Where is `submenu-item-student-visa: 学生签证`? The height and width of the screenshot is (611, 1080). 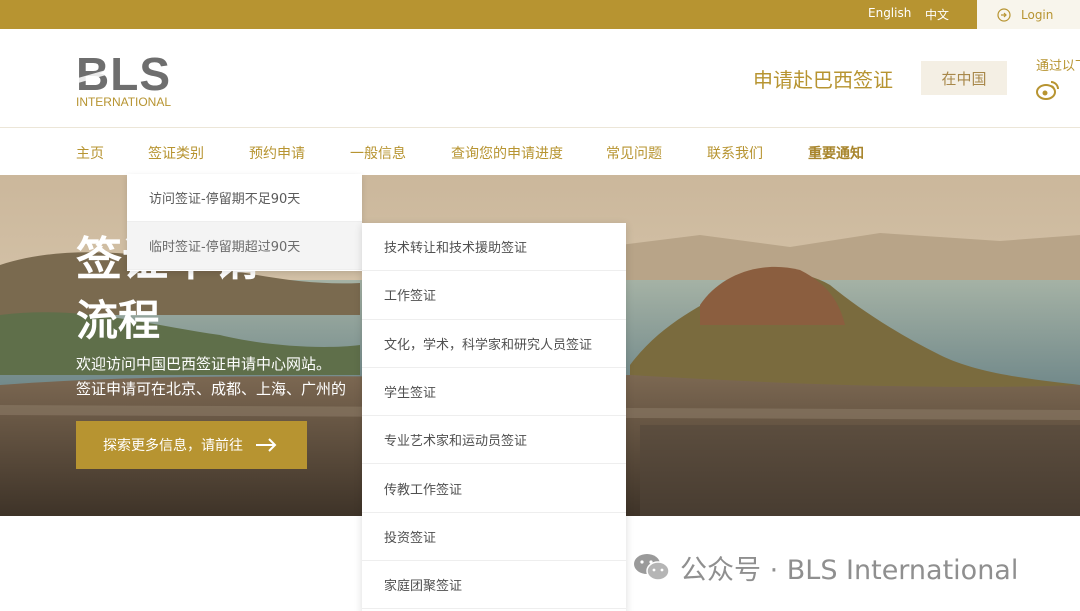 submenu-item-student-visa: 学生签证 is located at coordinates (494, 392).